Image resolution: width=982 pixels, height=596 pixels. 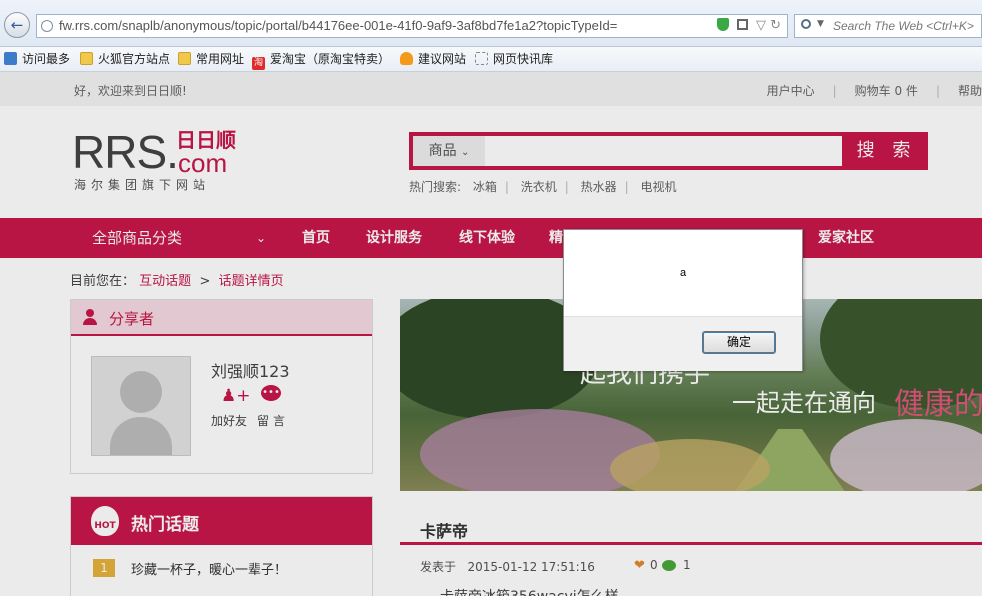 I want to click on bookmark-web-slices: 网页快讯库, so click(x=514, y=59).